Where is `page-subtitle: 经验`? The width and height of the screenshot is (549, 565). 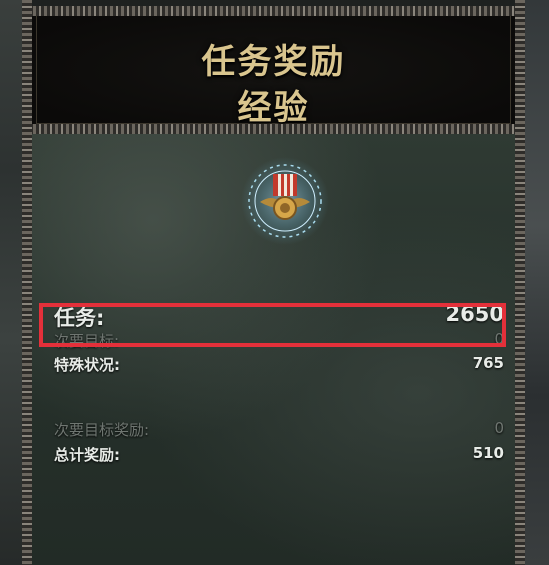
page-subtitle: 经验 is located at coordinates (273, 108).